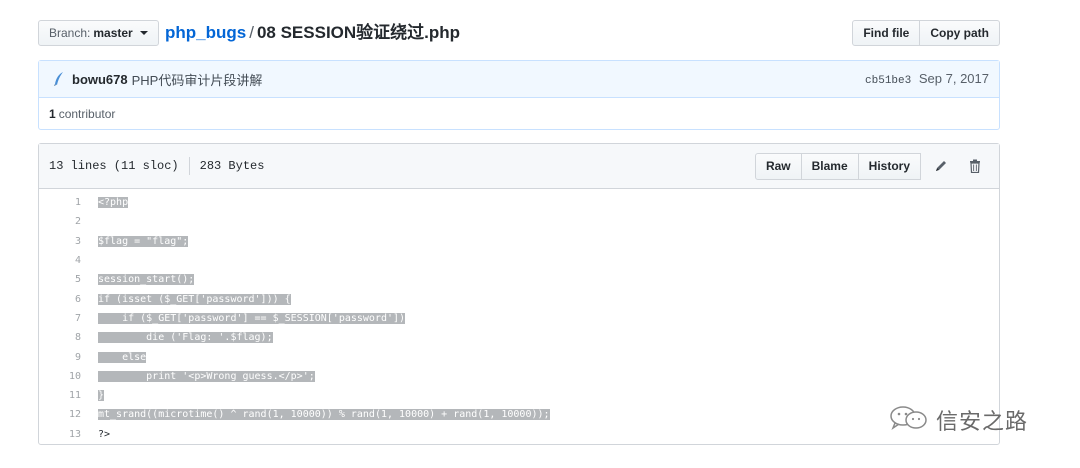  I want to click on line-number: 1, so click(60, 202).